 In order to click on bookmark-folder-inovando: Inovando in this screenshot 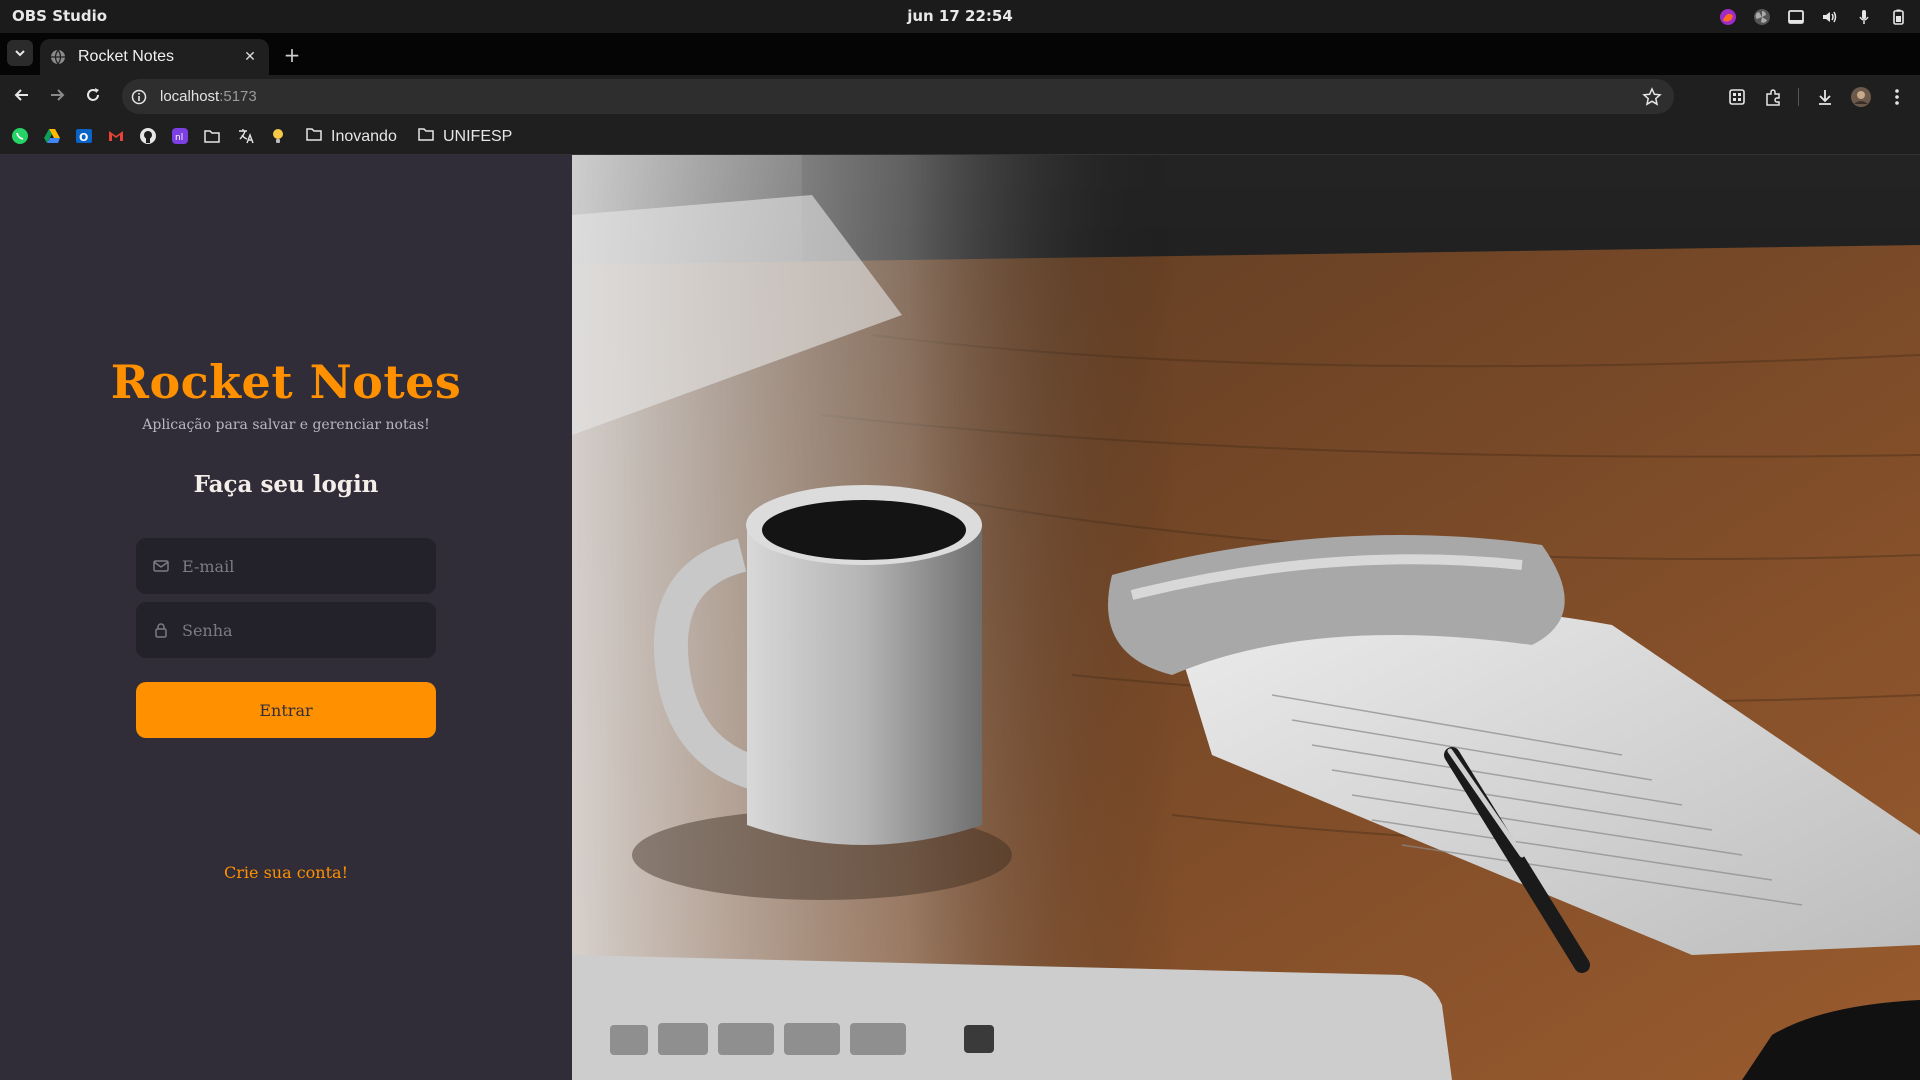, I will do `click(351, 136)`.